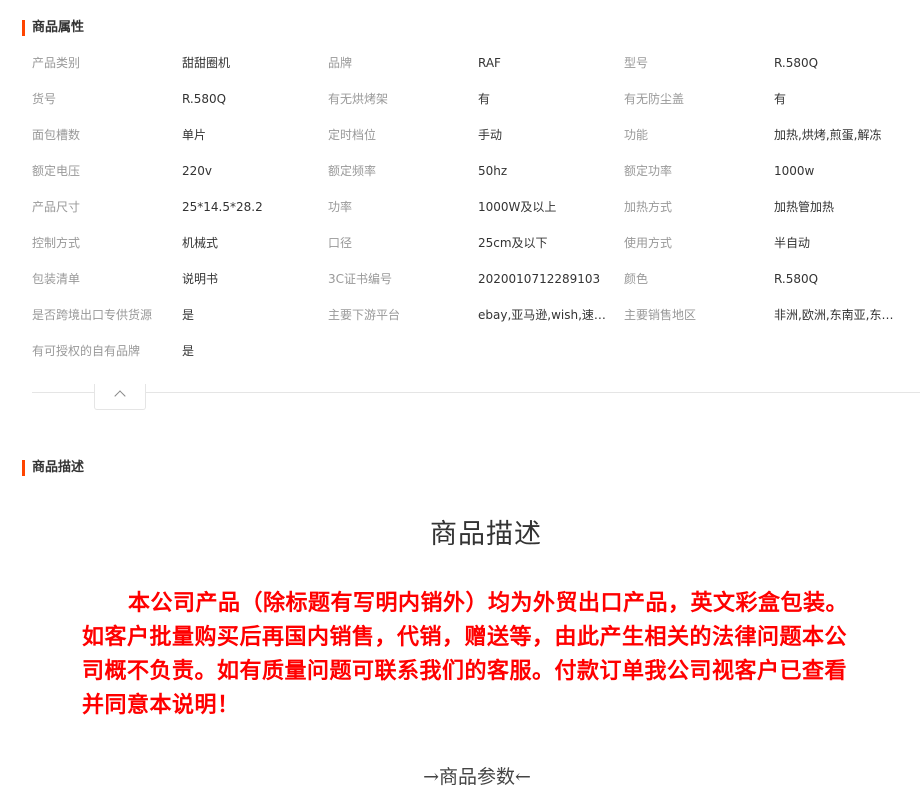  I want to click on attribute-label: 使用方式, so click(648, 243).